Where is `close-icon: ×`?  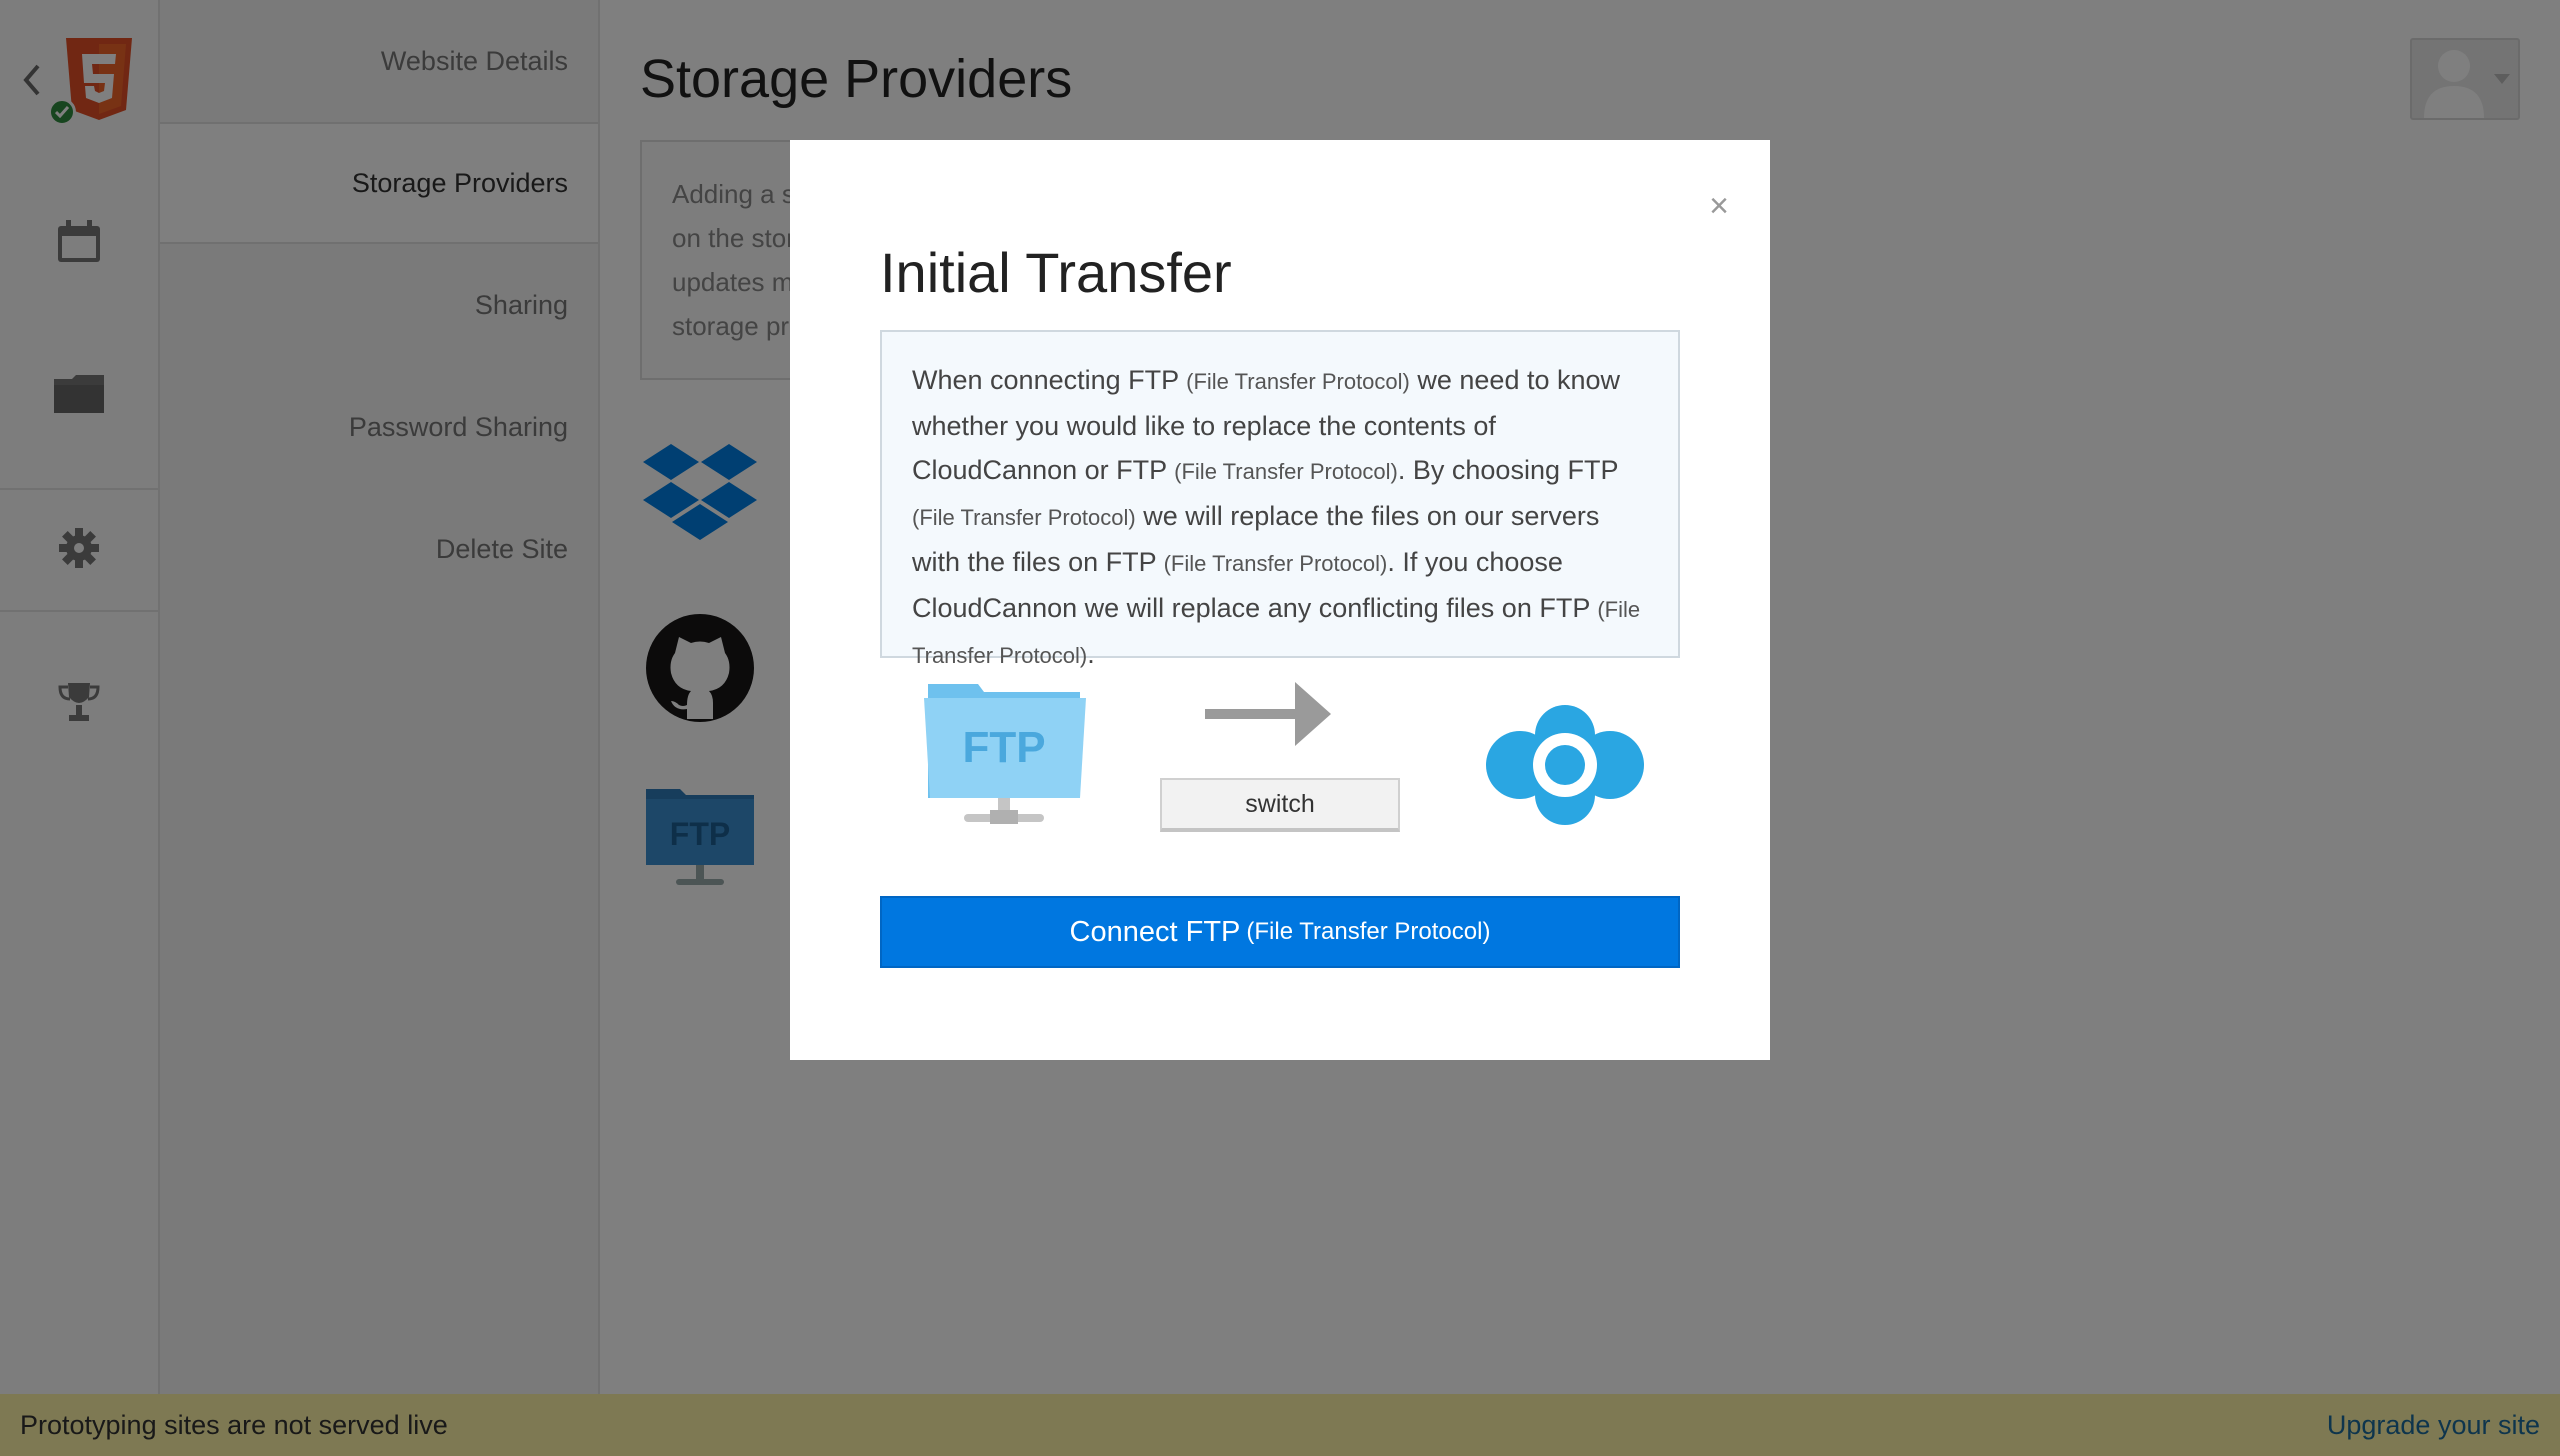 close-icon: × is located at coordinates (1719, 206).